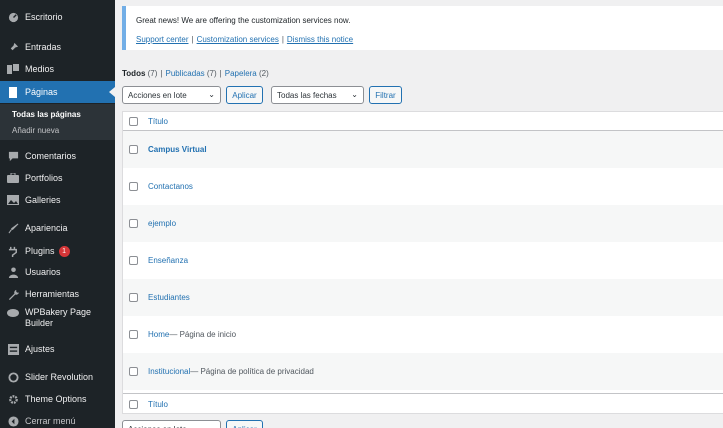 Image resolution: width=723 pixels, height=428 pixels. I want to click on brush-icon, so click(13, 228).